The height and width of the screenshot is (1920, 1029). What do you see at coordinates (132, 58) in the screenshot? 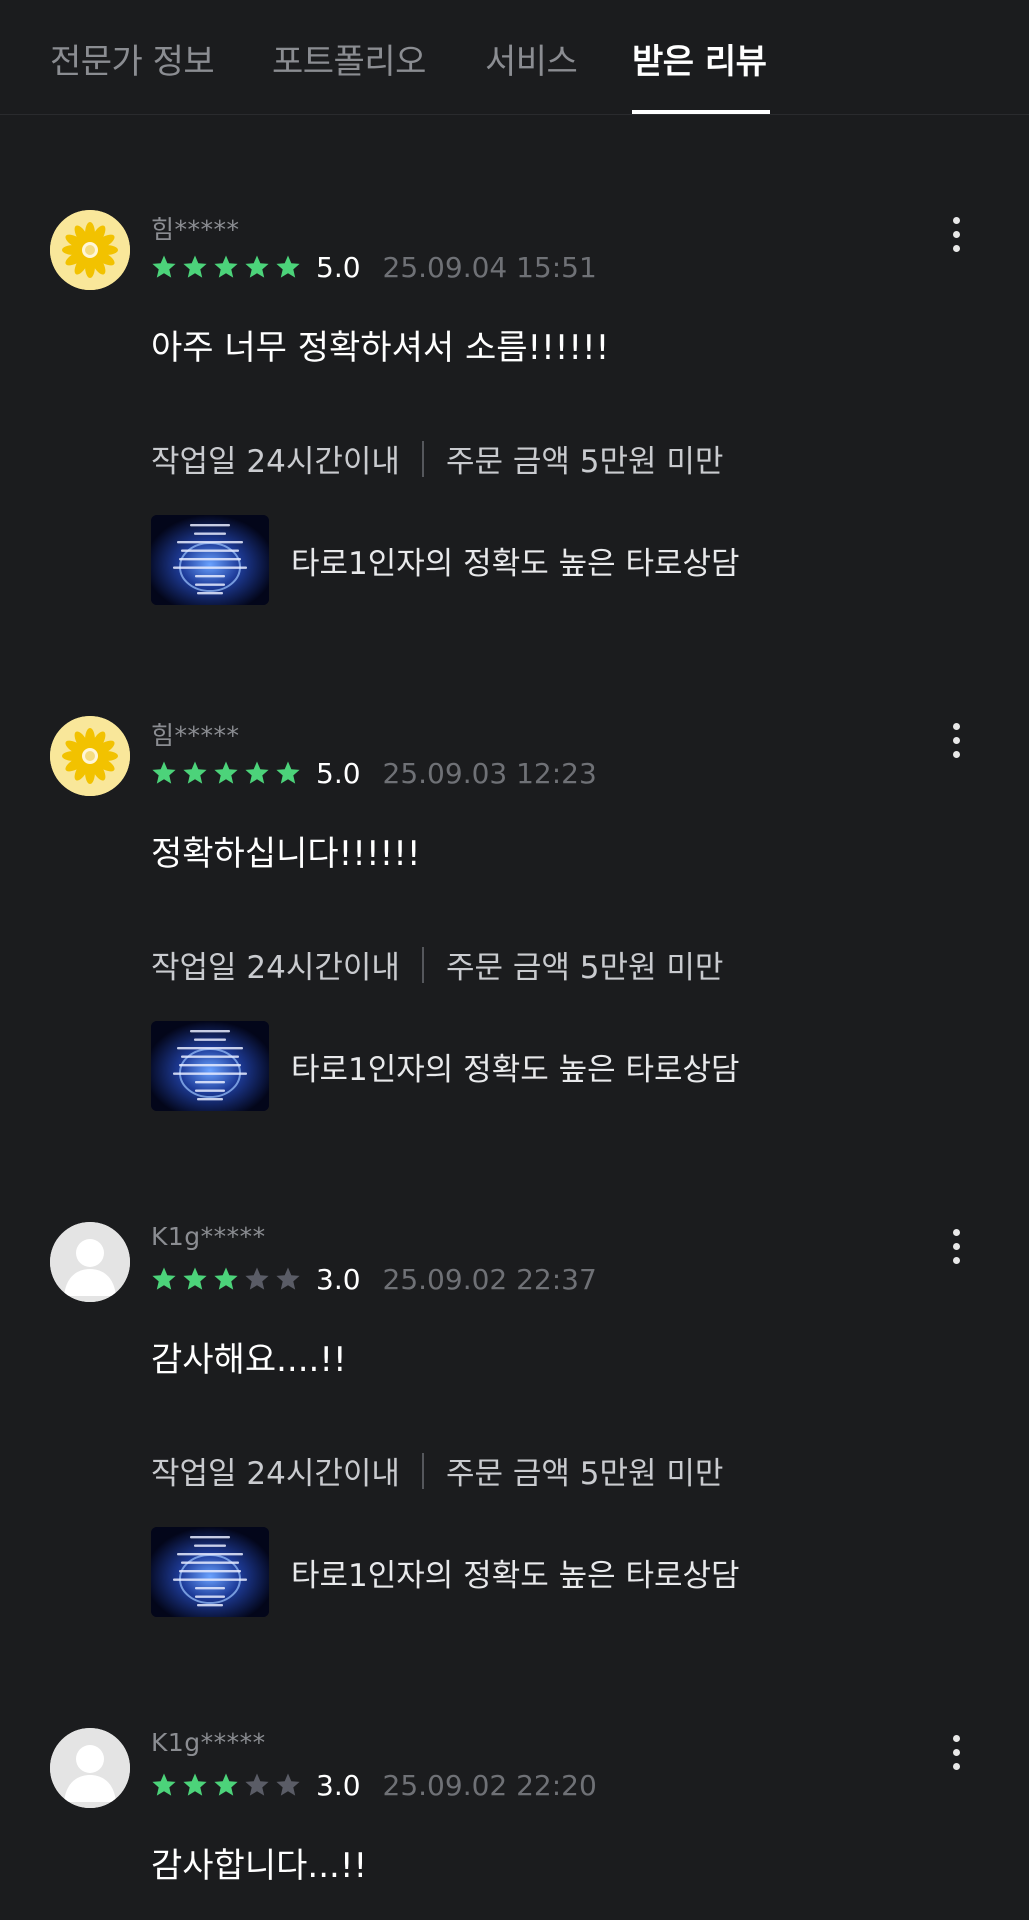
I see `tab-expert-info: 전문가 정보` at bounding box center [132, 58].